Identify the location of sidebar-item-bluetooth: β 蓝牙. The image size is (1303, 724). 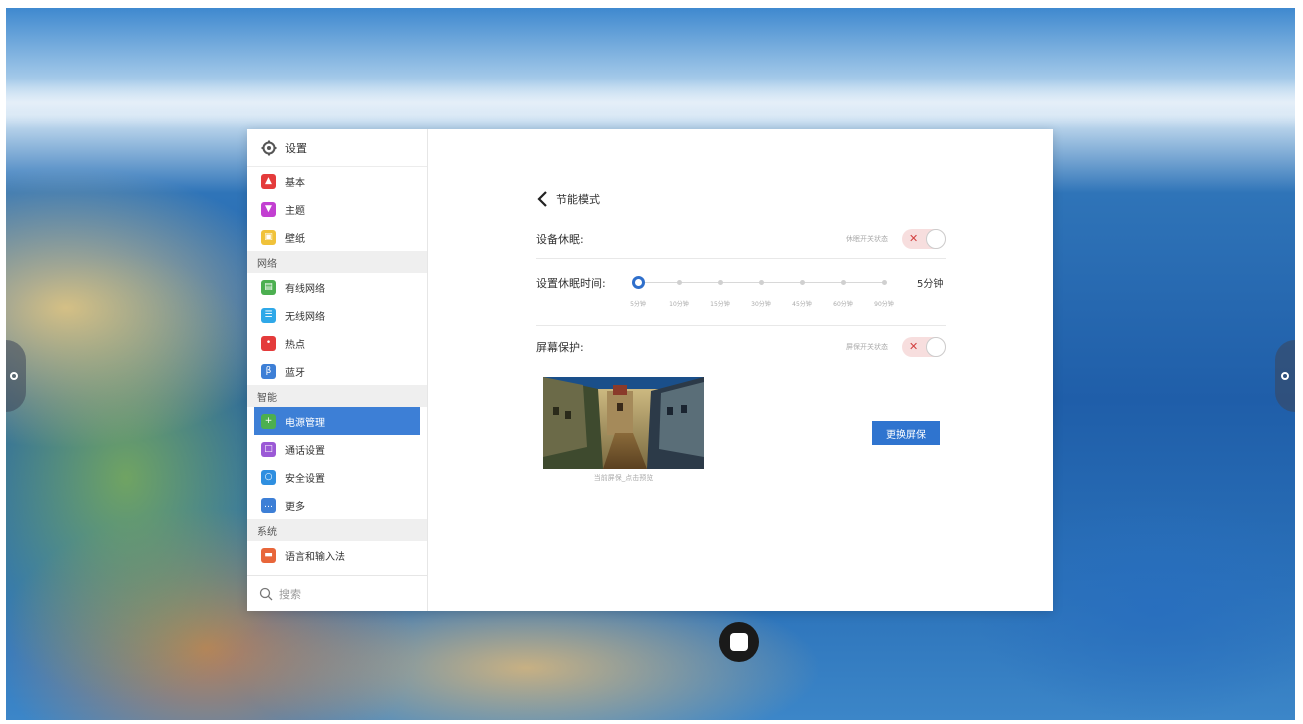
(337, 371).